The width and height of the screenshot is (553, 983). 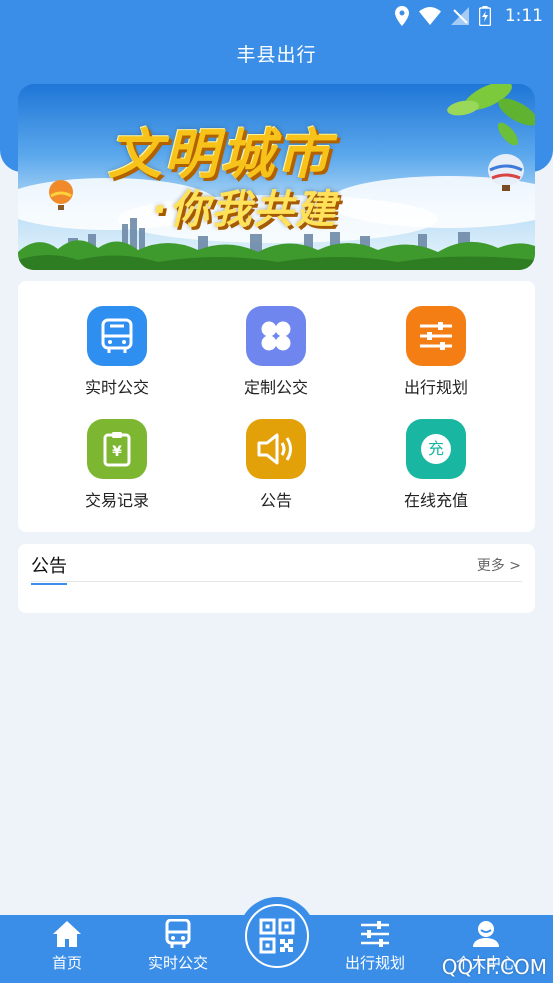 I want to click on scan-qr-button, so click(x=277, y=936).